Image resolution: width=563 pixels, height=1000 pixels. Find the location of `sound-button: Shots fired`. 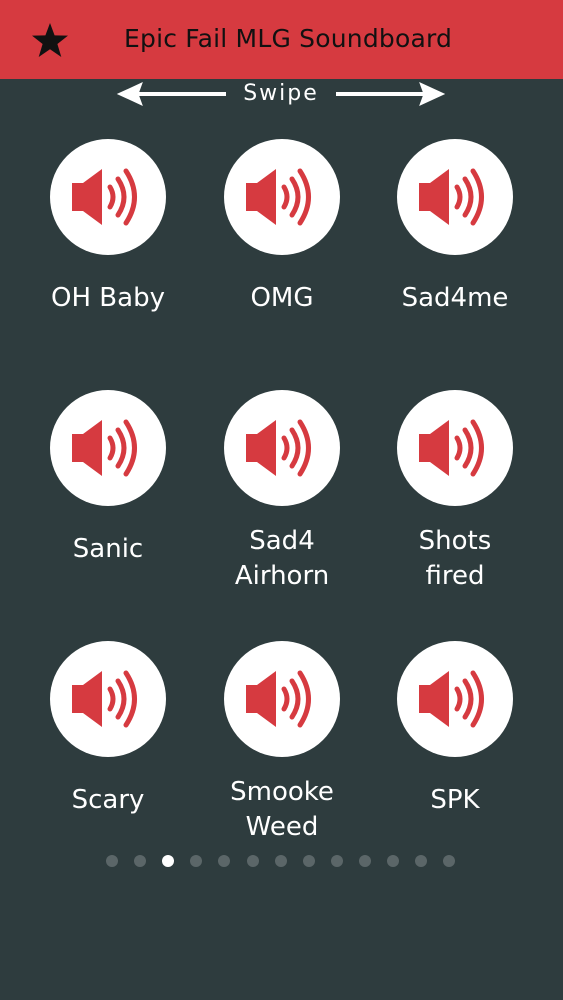

sound-button: Shots fired is located at coordinates (455, 490).